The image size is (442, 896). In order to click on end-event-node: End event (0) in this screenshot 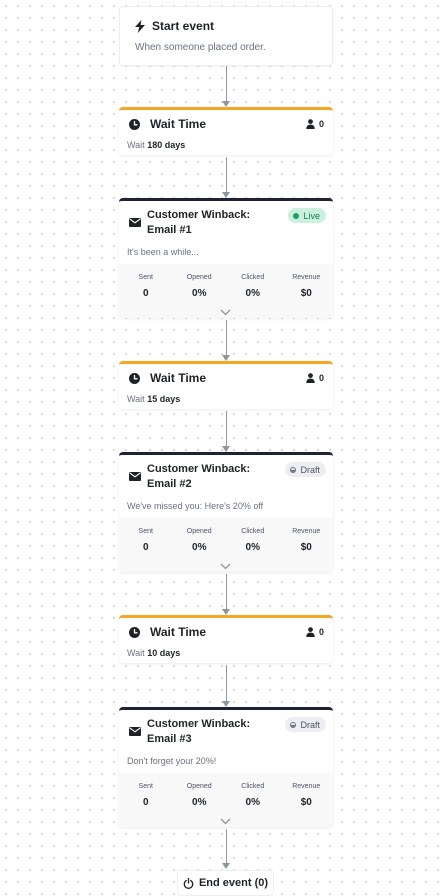, I will do `click(225, 883)`.